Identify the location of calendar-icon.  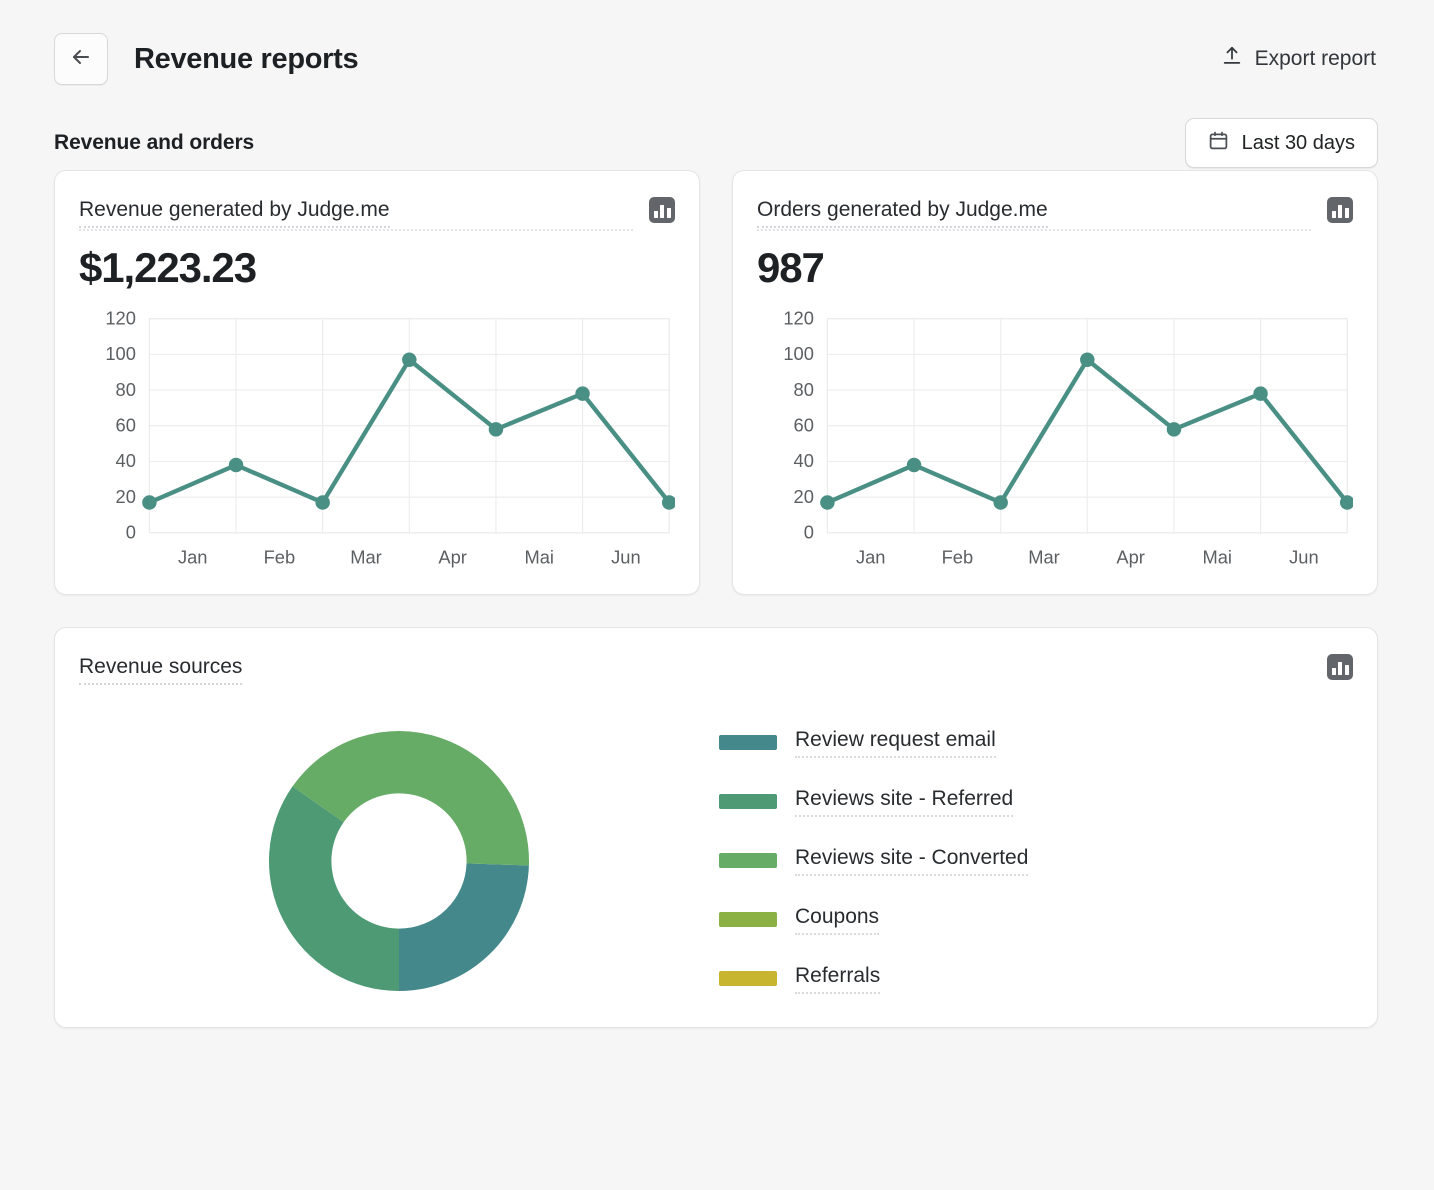
(1218, 143).